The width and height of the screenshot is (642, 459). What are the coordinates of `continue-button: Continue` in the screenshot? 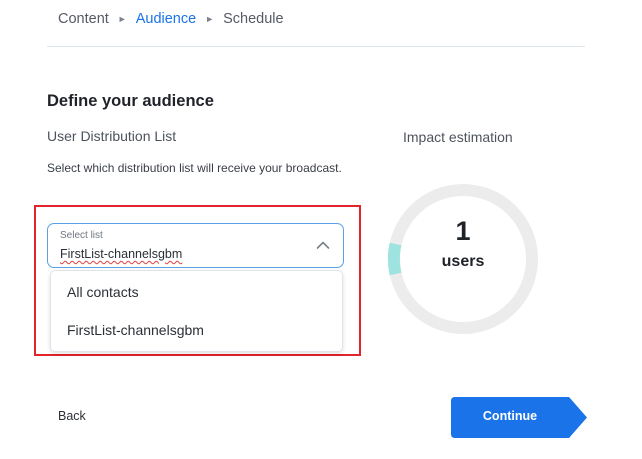 It's located at (519, 417).